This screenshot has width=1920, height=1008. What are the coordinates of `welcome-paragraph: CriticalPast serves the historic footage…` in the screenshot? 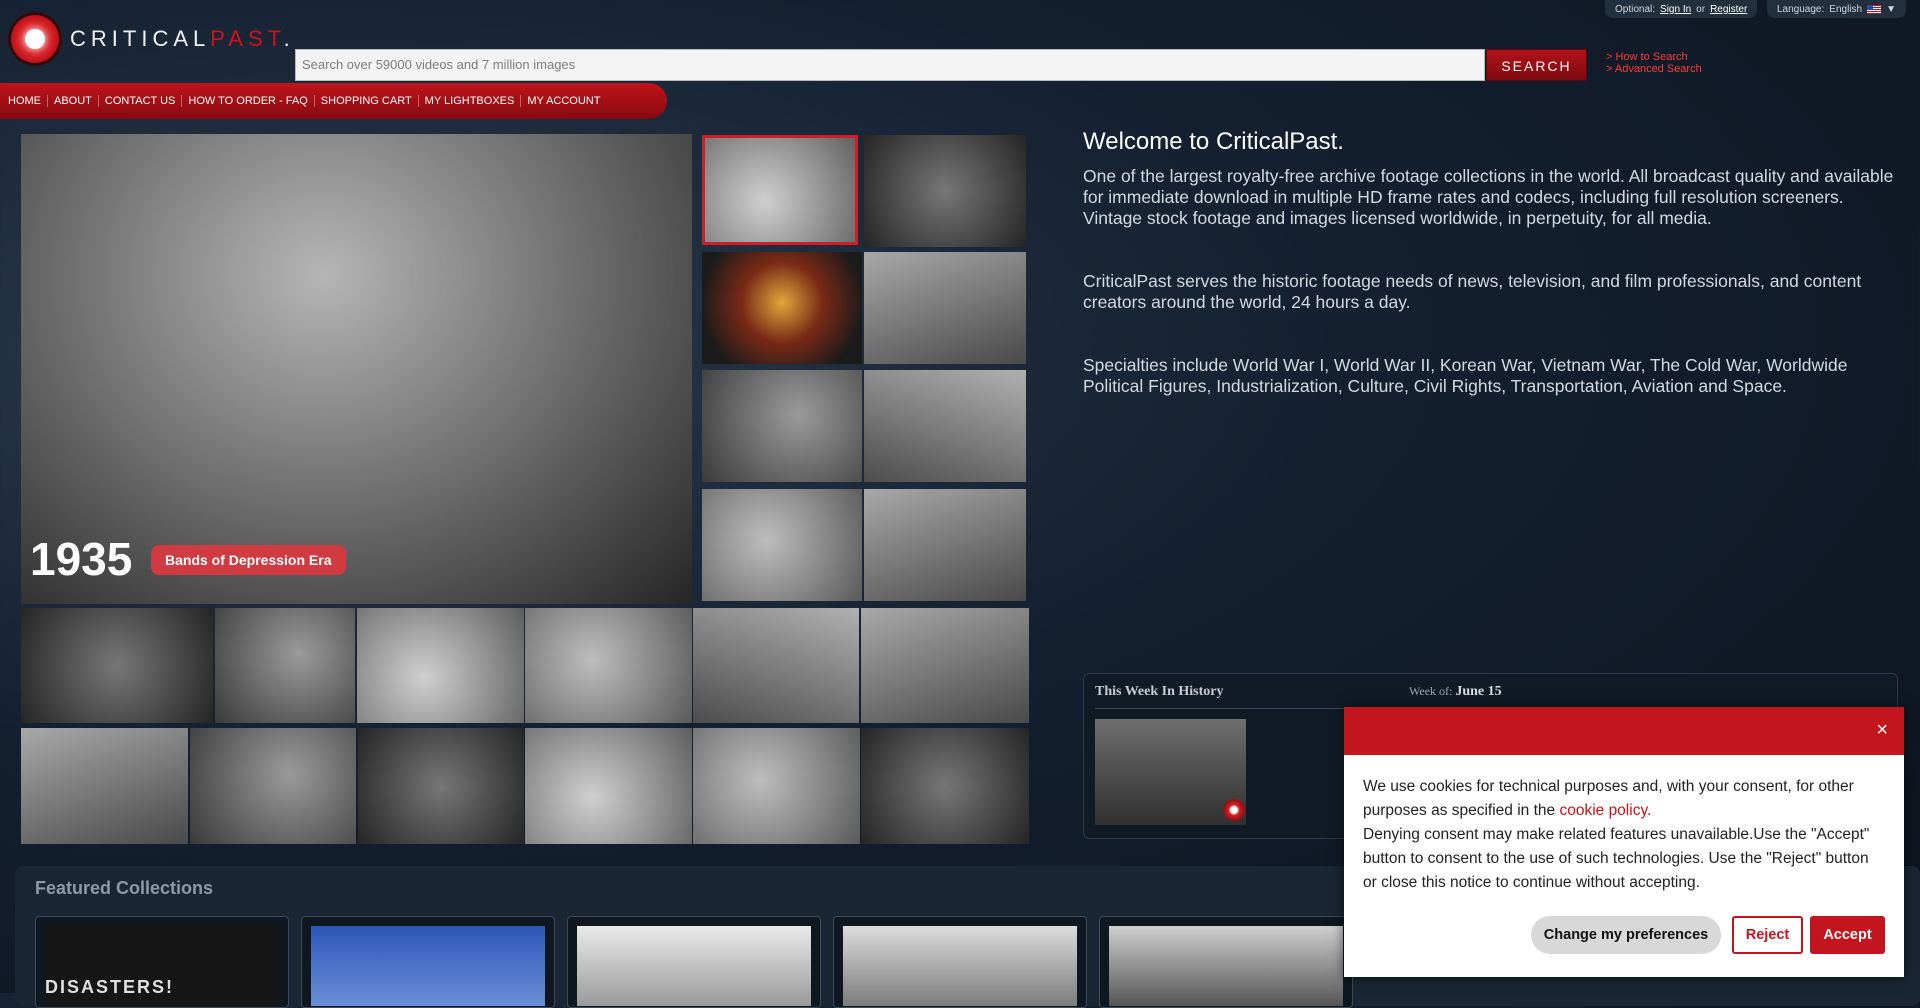 It's located at (1472, 291).